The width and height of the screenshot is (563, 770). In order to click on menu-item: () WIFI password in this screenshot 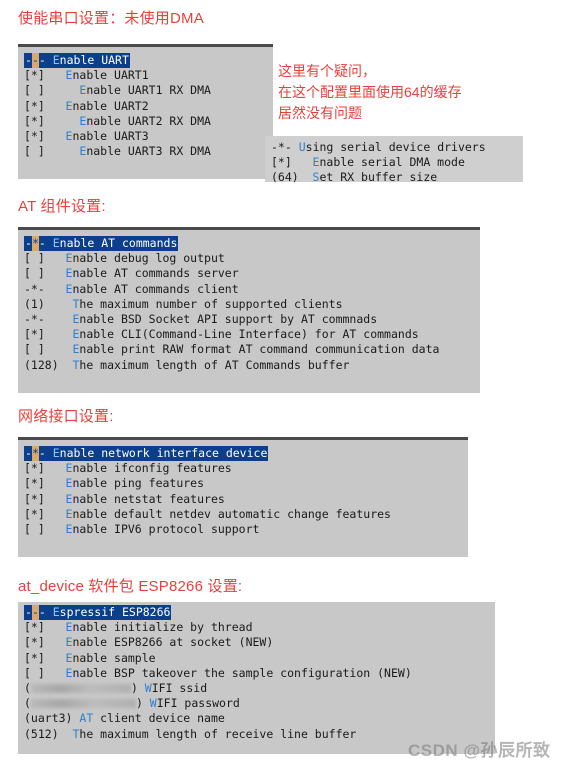, I will do `click(256, 703)`.